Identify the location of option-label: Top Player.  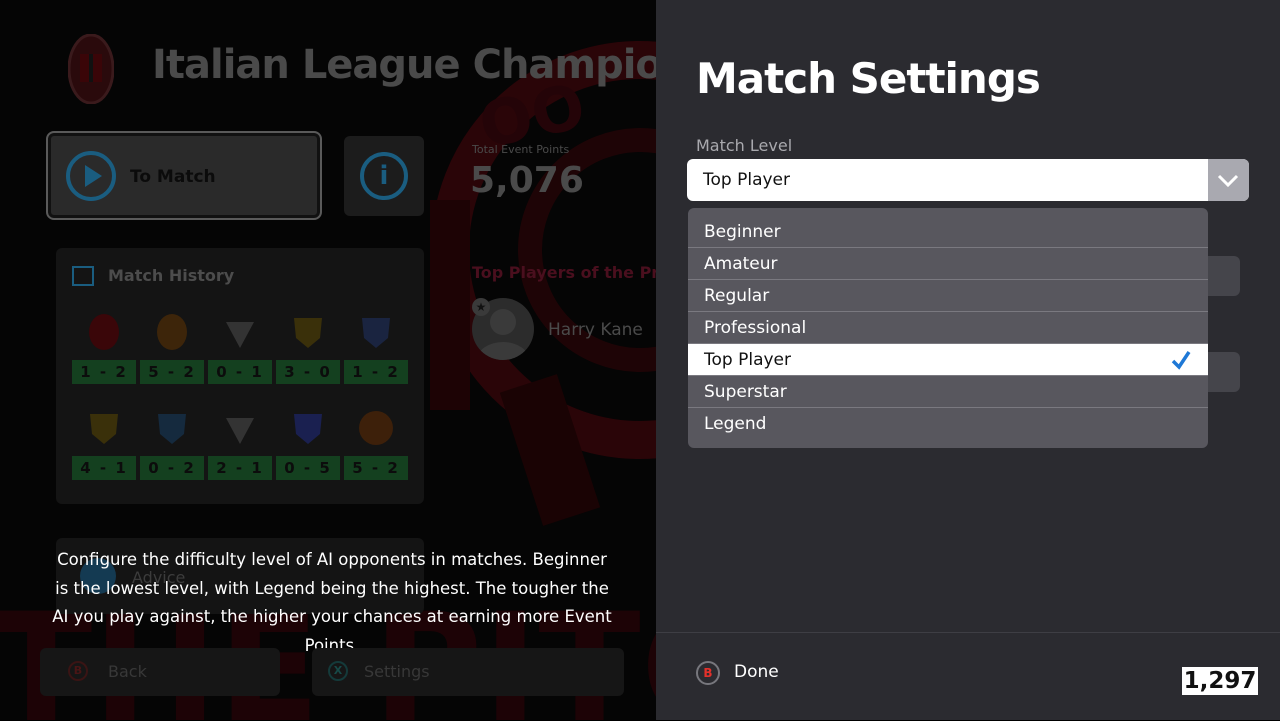
(747, 360).